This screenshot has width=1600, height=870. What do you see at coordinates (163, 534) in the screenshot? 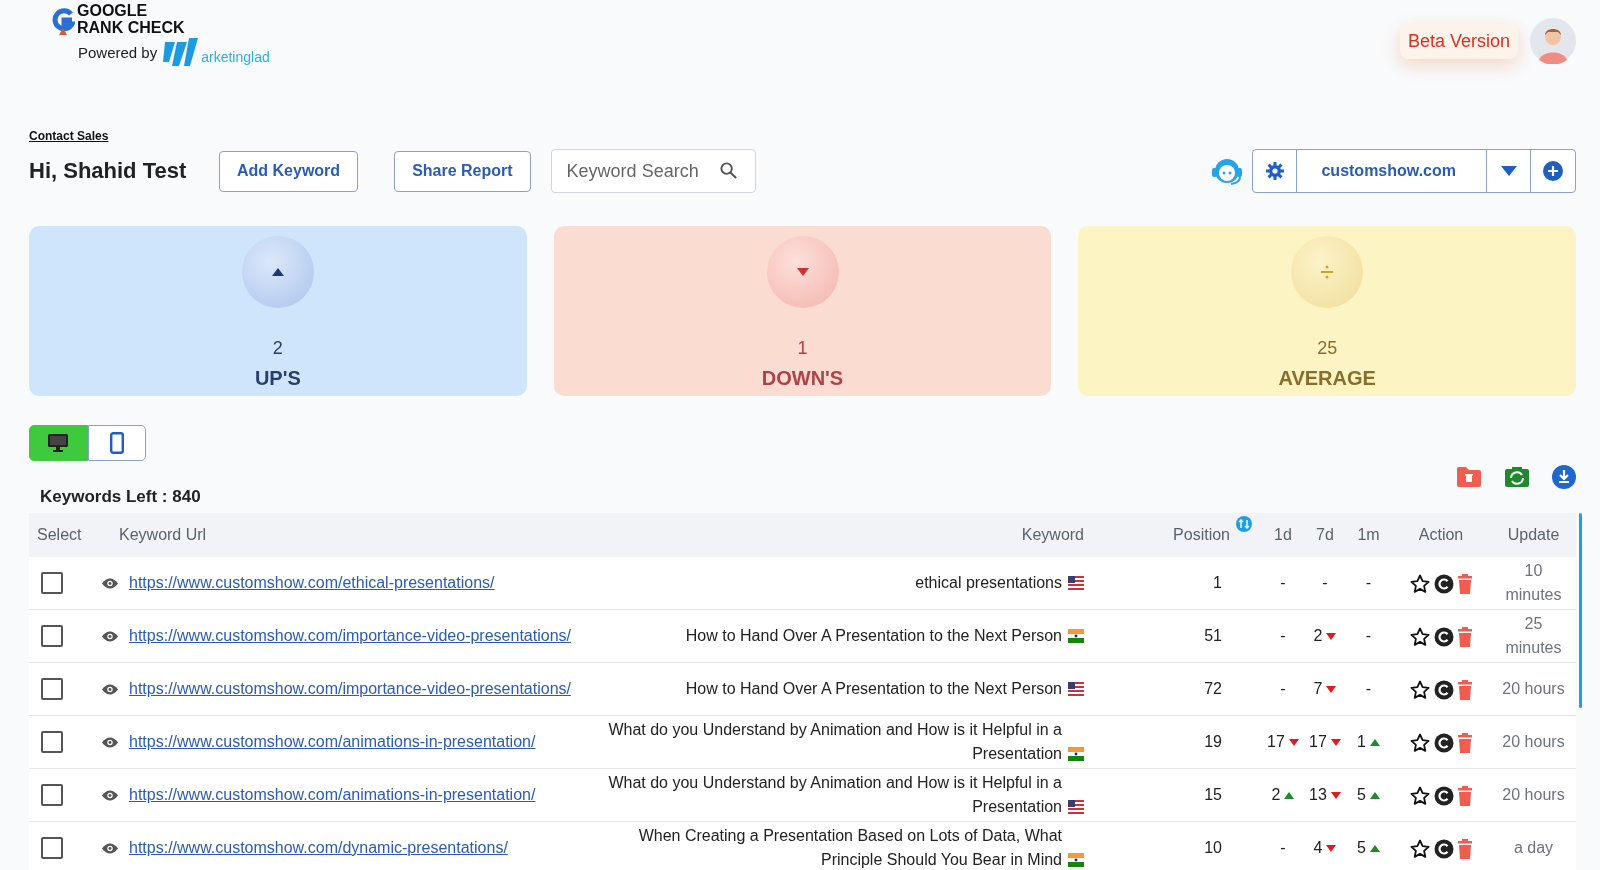
I see `column-header: Keyword Url` at bounding box center [163, 534].